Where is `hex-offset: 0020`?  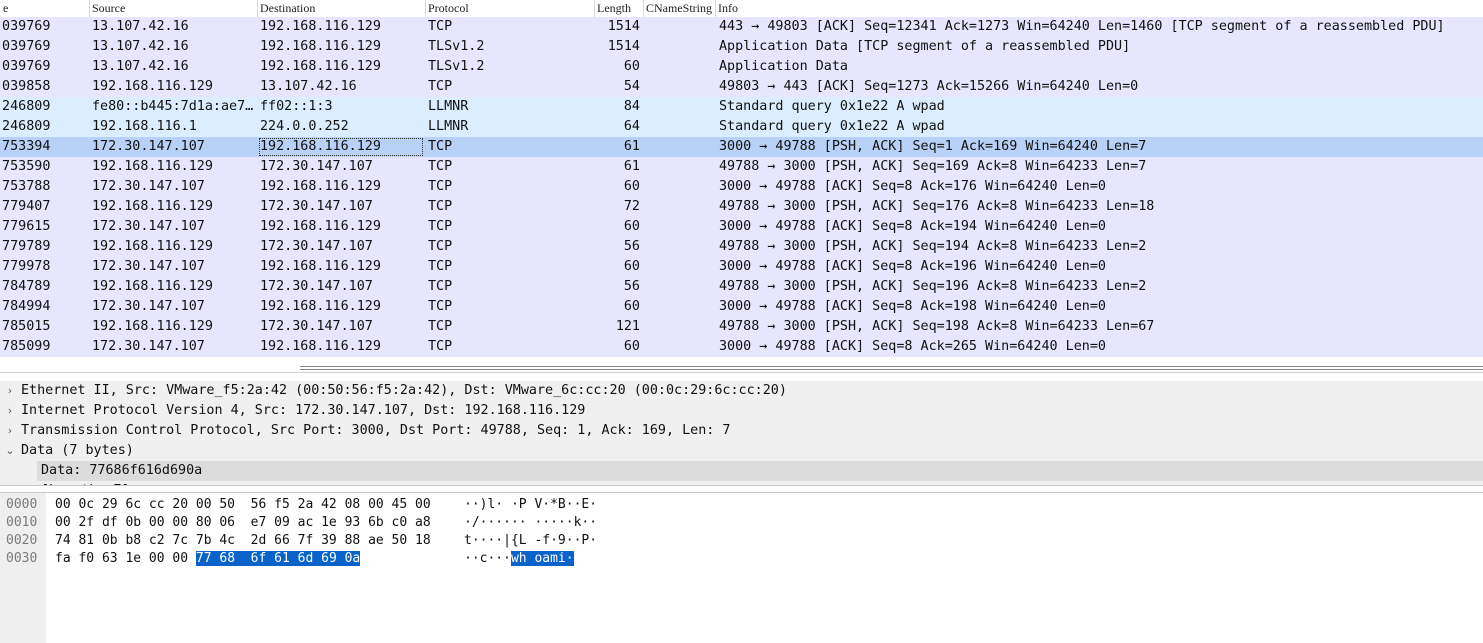 hex-offset: 0020 is located at coordinates (22, 540).